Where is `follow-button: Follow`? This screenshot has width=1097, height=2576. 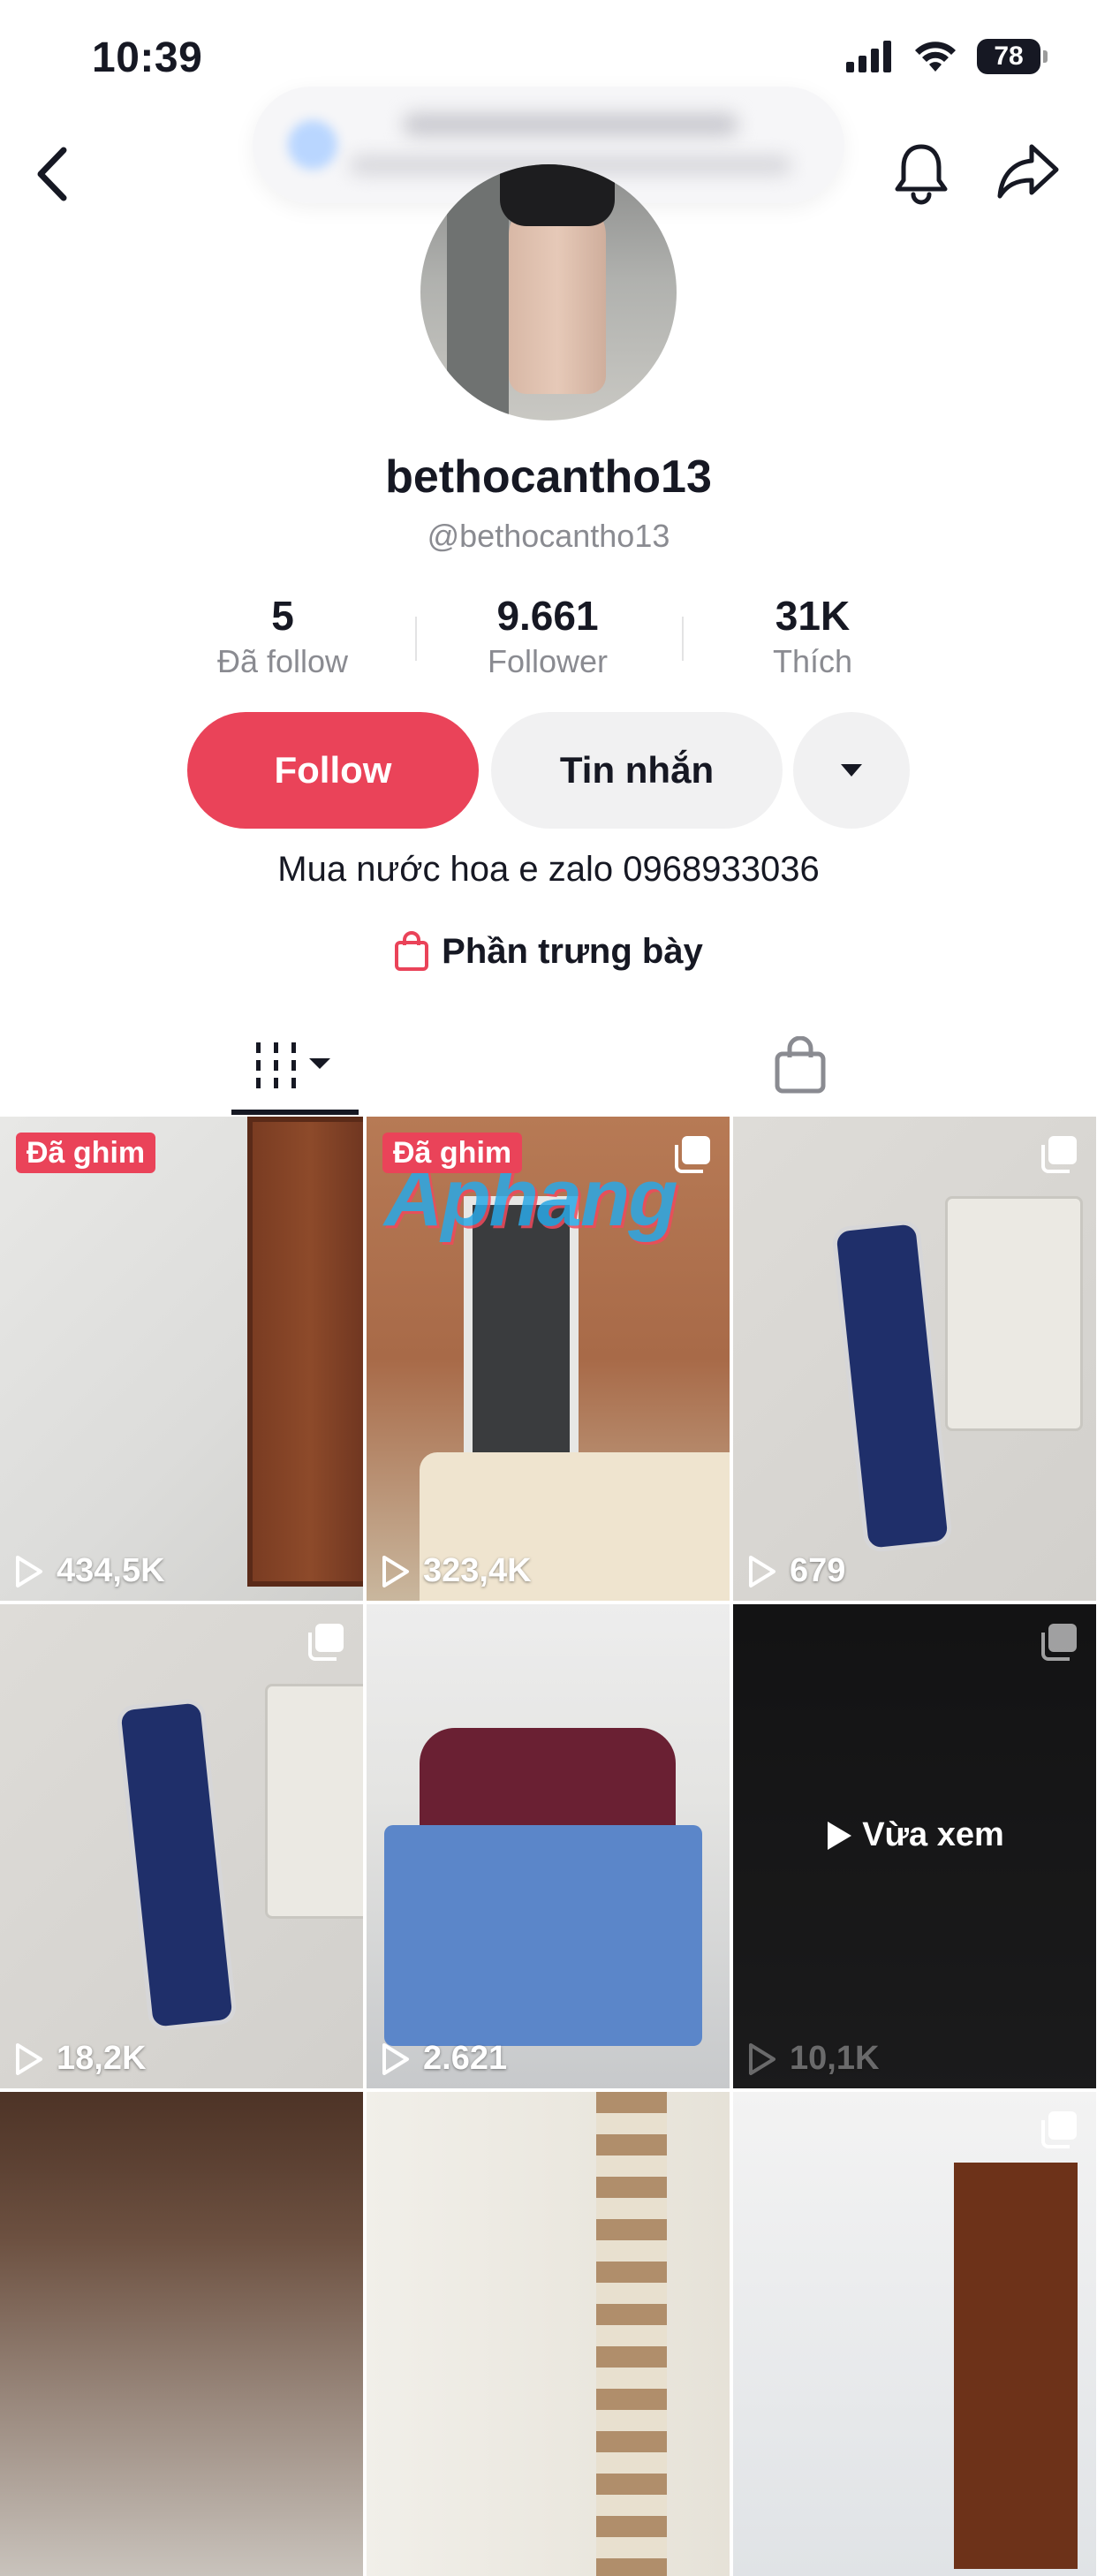 follow-button: Follow is located at coordinates (333, 771).